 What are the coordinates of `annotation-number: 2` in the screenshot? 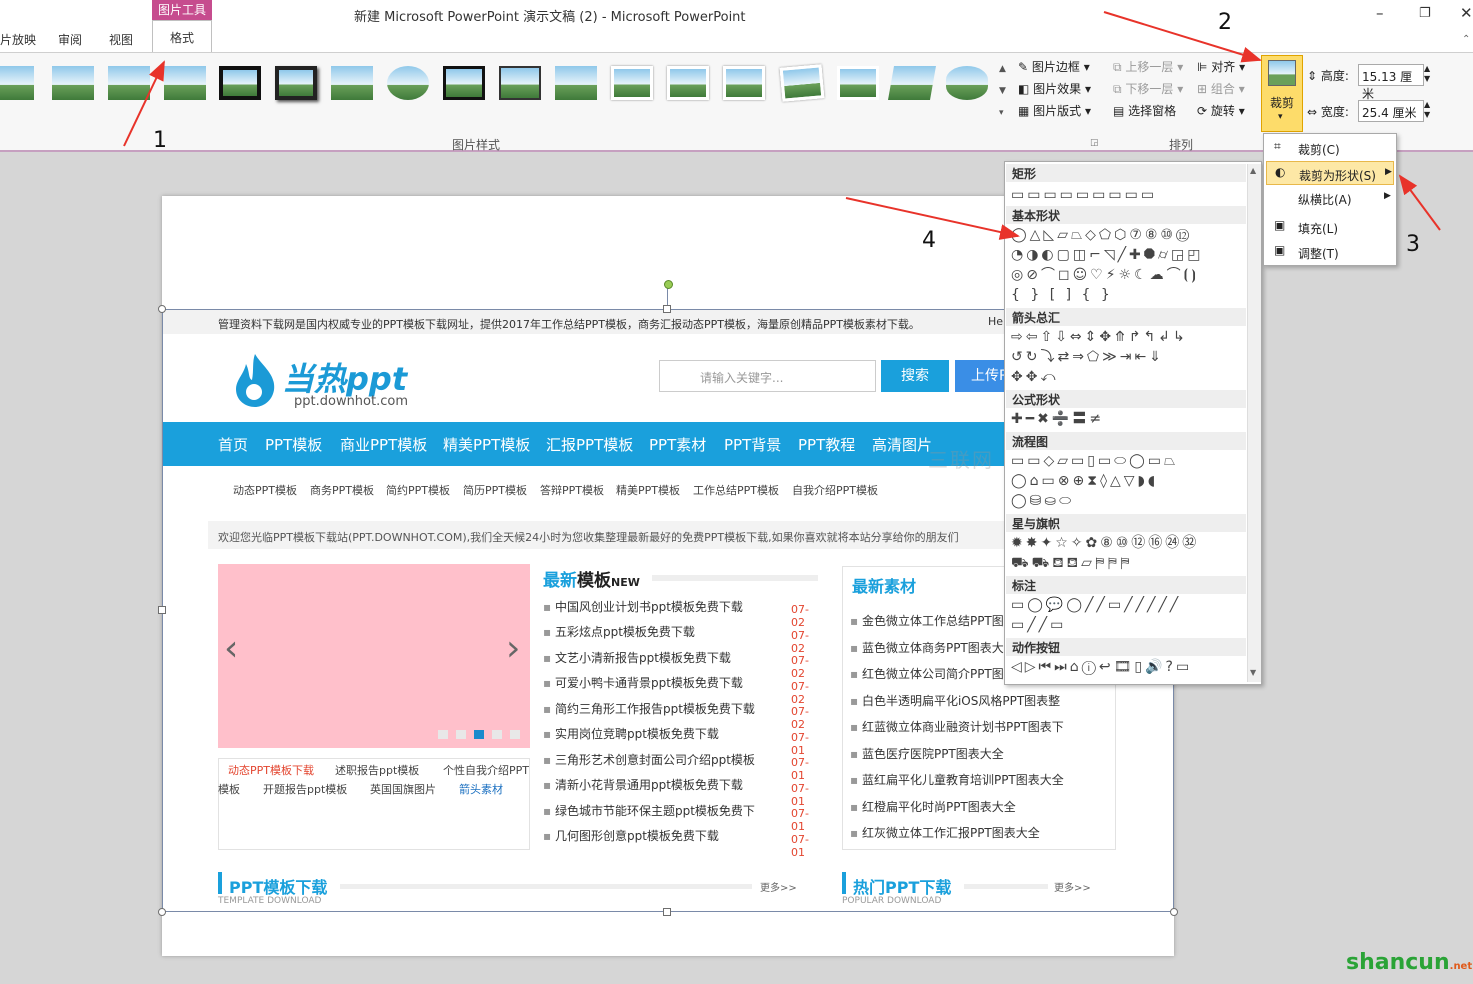 It's located at (1225, 22).